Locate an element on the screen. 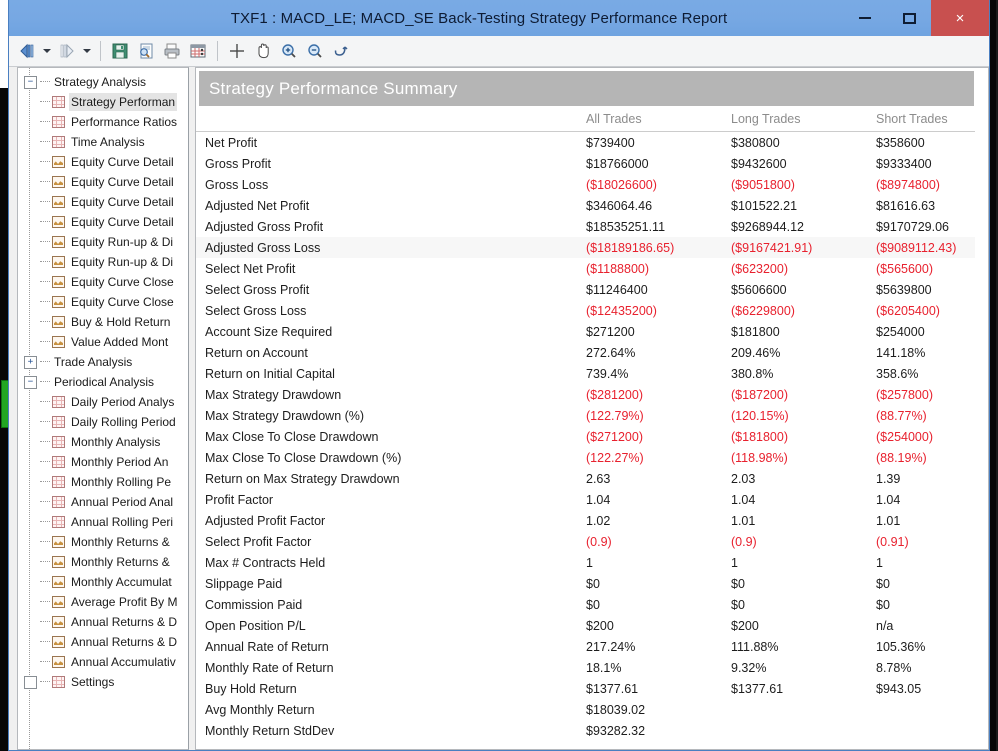 The height and width of the screenshot is (751, 998). metric-label: Select Gross Profit is located at coordinates (257, 289).